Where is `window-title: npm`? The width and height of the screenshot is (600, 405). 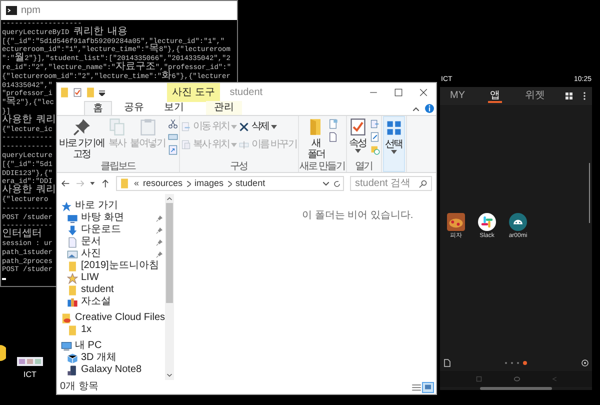 window-title: npm is located at coordinates (30, 11).